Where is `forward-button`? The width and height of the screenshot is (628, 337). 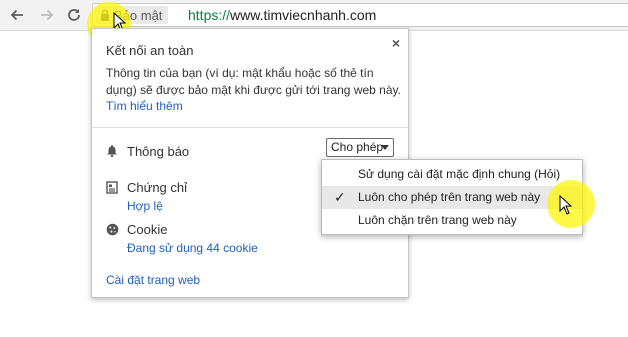 forward-button is located at coordinates (47, 15).